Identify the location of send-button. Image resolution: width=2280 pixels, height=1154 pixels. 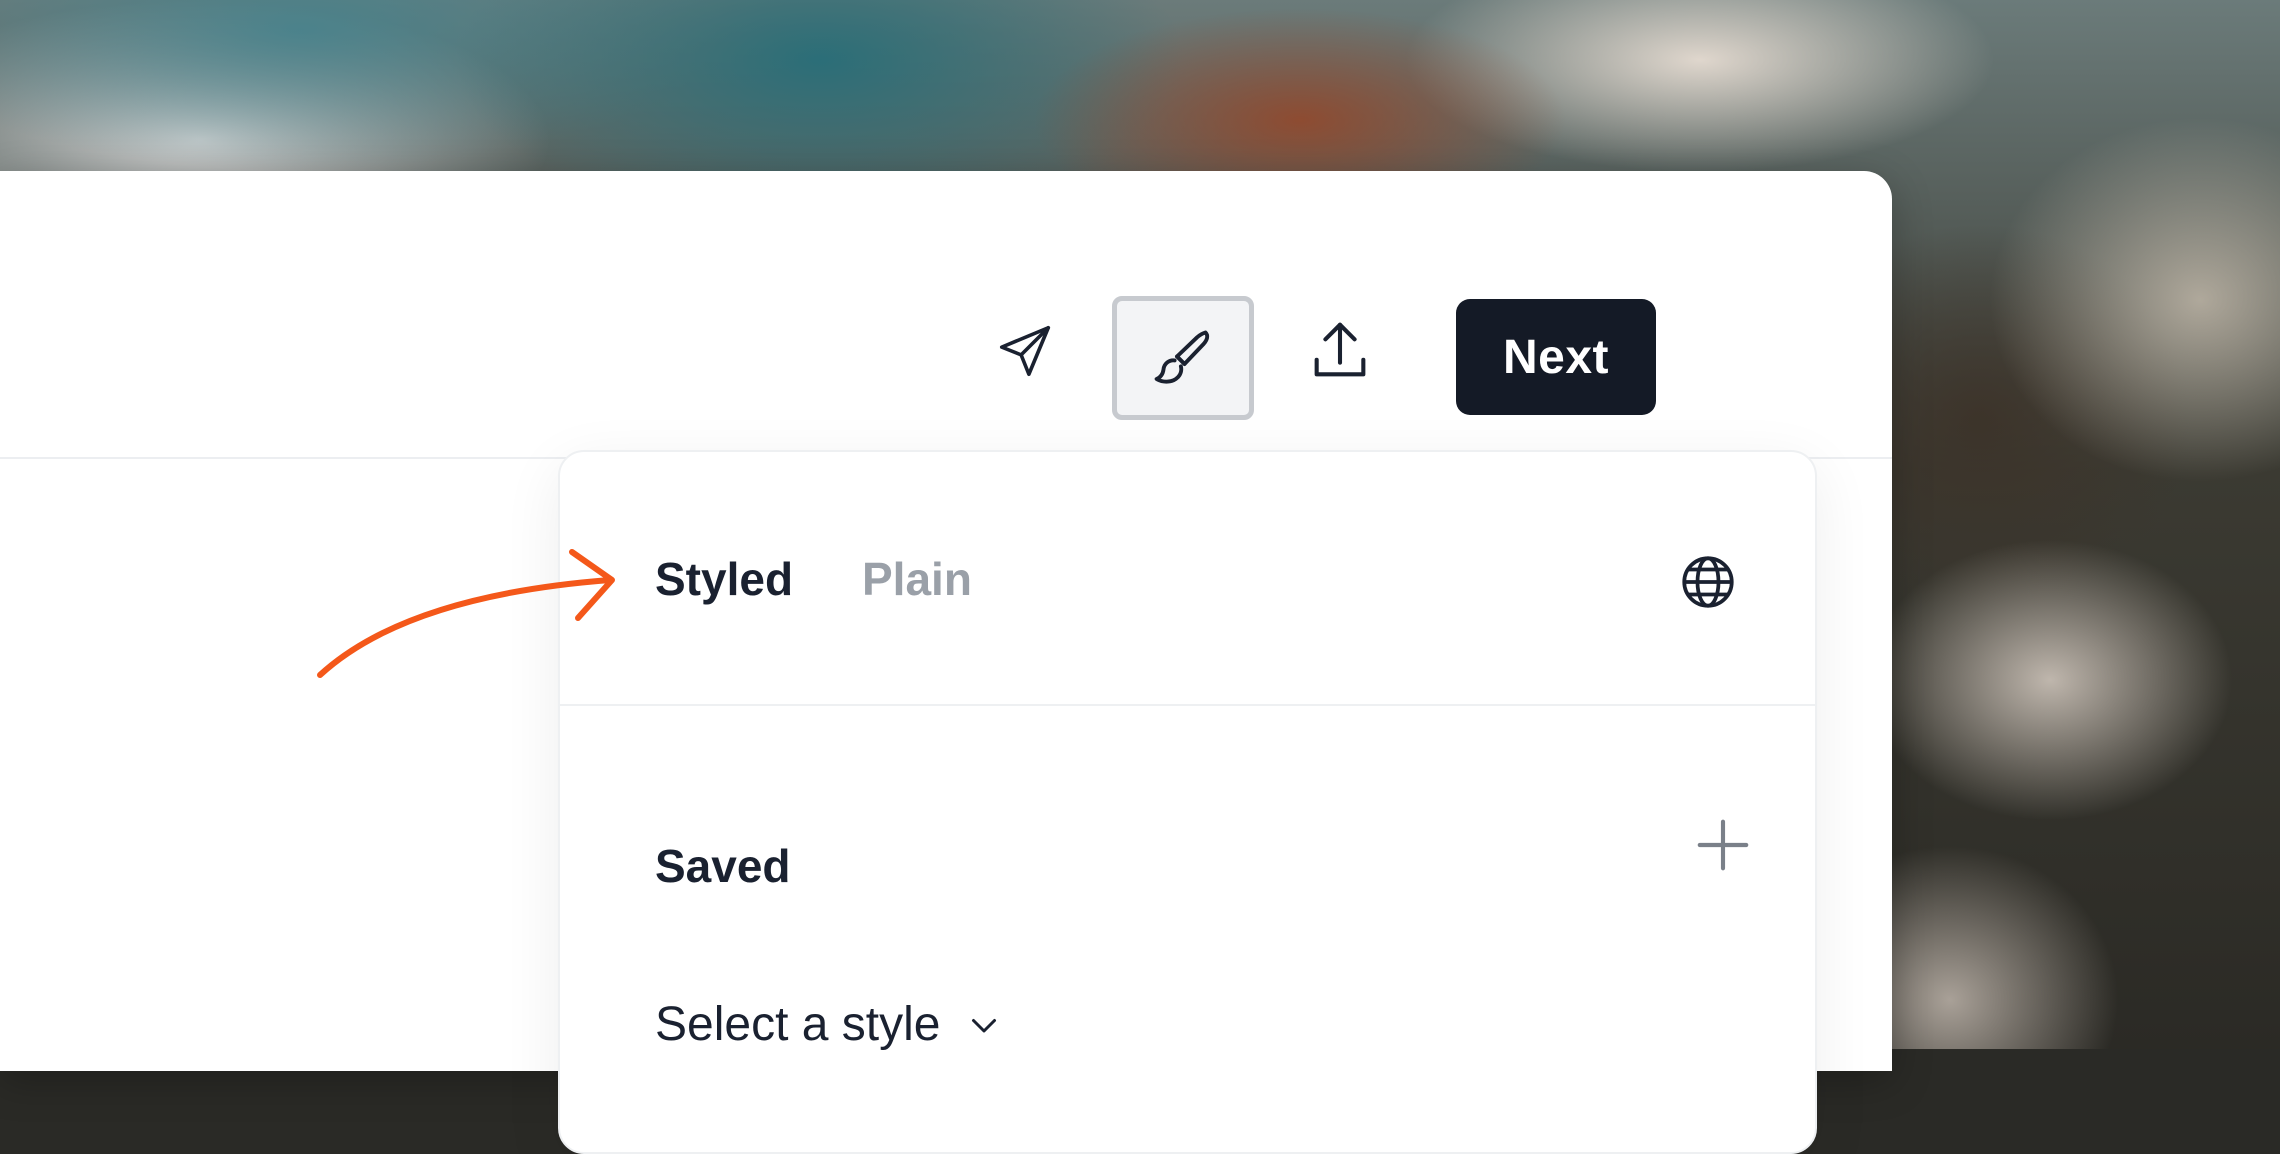
(1025, 351).